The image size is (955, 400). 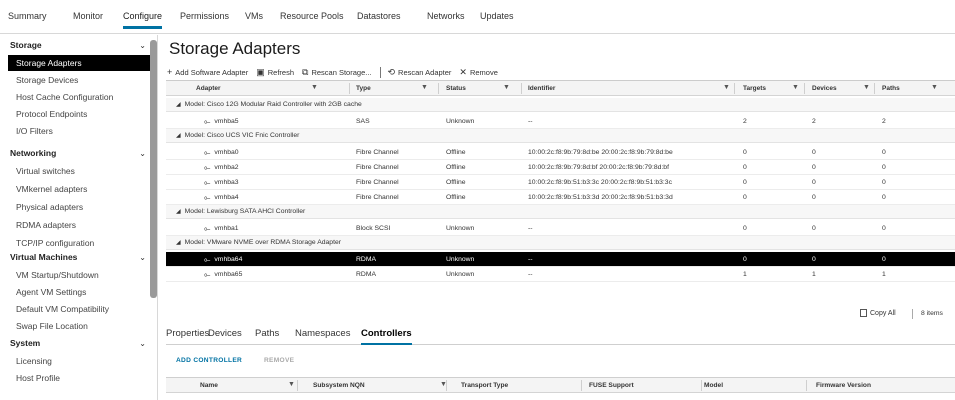 What do you see at coordinates (25, 343) in the screenshot?
I see `sidebar-section-label: System` at bounding box center [25, 343].